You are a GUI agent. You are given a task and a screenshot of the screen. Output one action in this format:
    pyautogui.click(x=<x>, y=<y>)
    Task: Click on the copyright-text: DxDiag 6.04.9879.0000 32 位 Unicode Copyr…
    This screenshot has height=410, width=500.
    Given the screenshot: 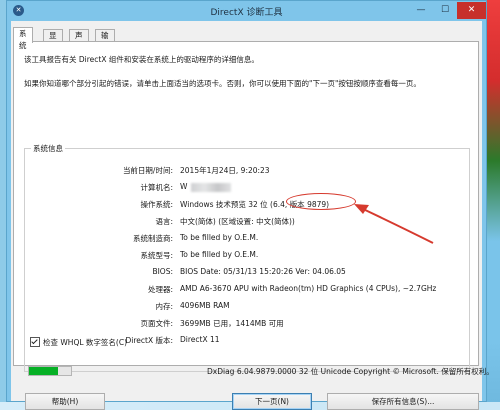 What is the action you would take?
    pyautogui.click(x=350, y=371)
    